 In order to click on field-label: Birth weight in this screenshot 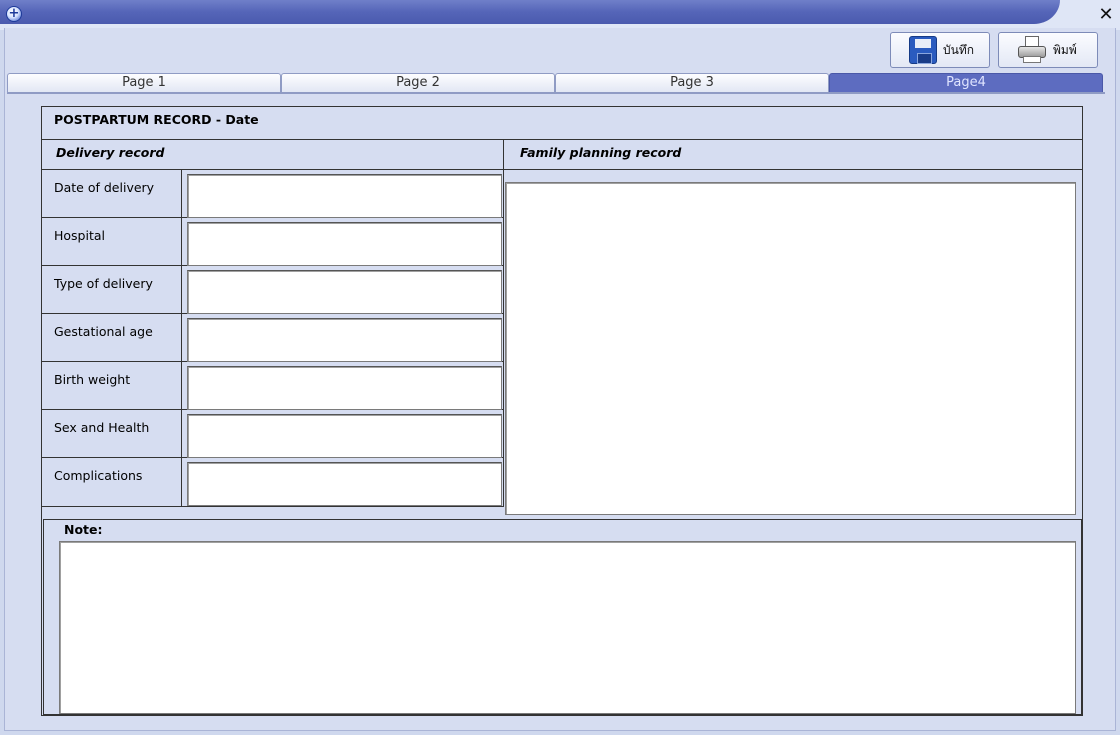, I will do `click(112, 385)`.